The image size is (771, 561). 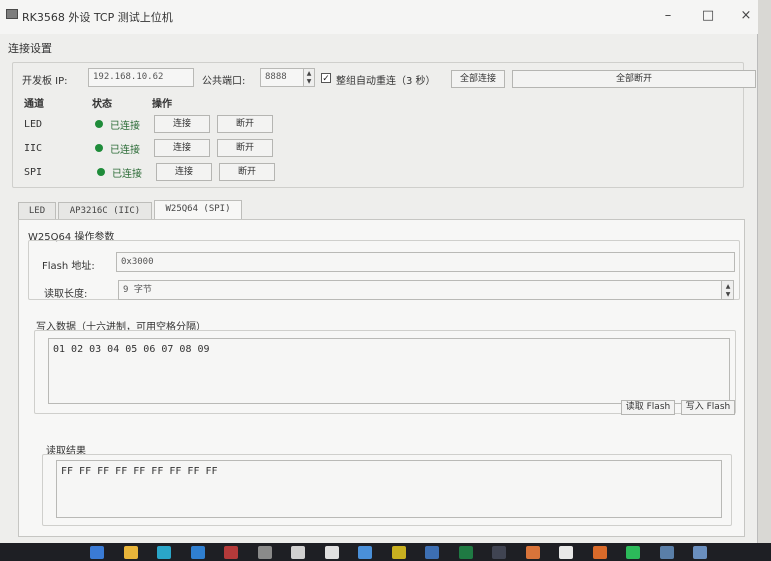 What do you see at coordinates (127, 174) in the screenshot?
I see `channel-status-spi: 已连接` at bounding box center [127, 174].